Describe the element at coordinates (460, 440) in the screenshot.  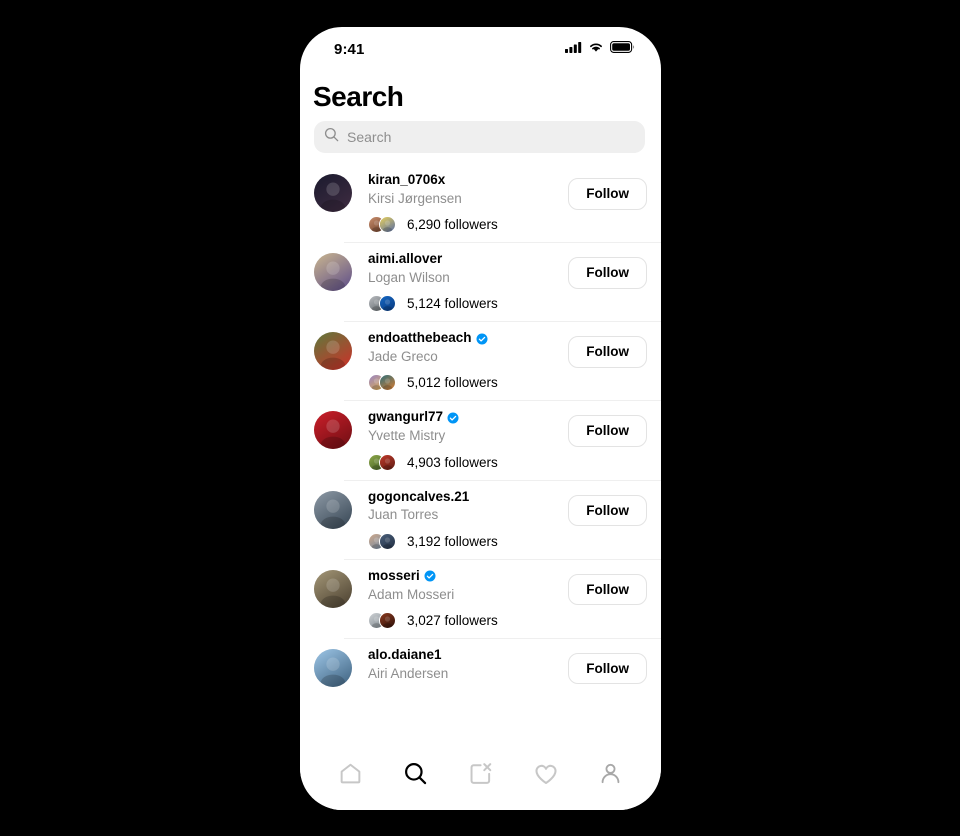
I see `result-details: gwangurl77 Yvette Mistry 4,903 followers` at that location.